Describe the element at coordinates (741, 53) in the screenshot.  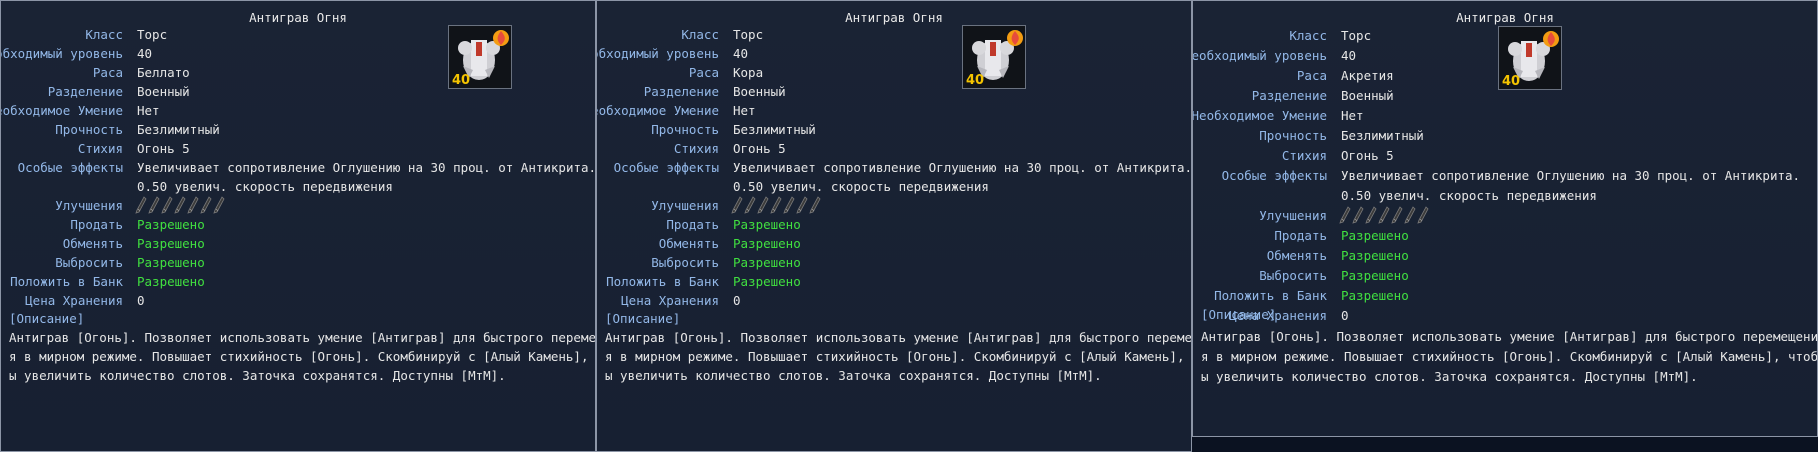
I see `required-level-value: 40` at that location.